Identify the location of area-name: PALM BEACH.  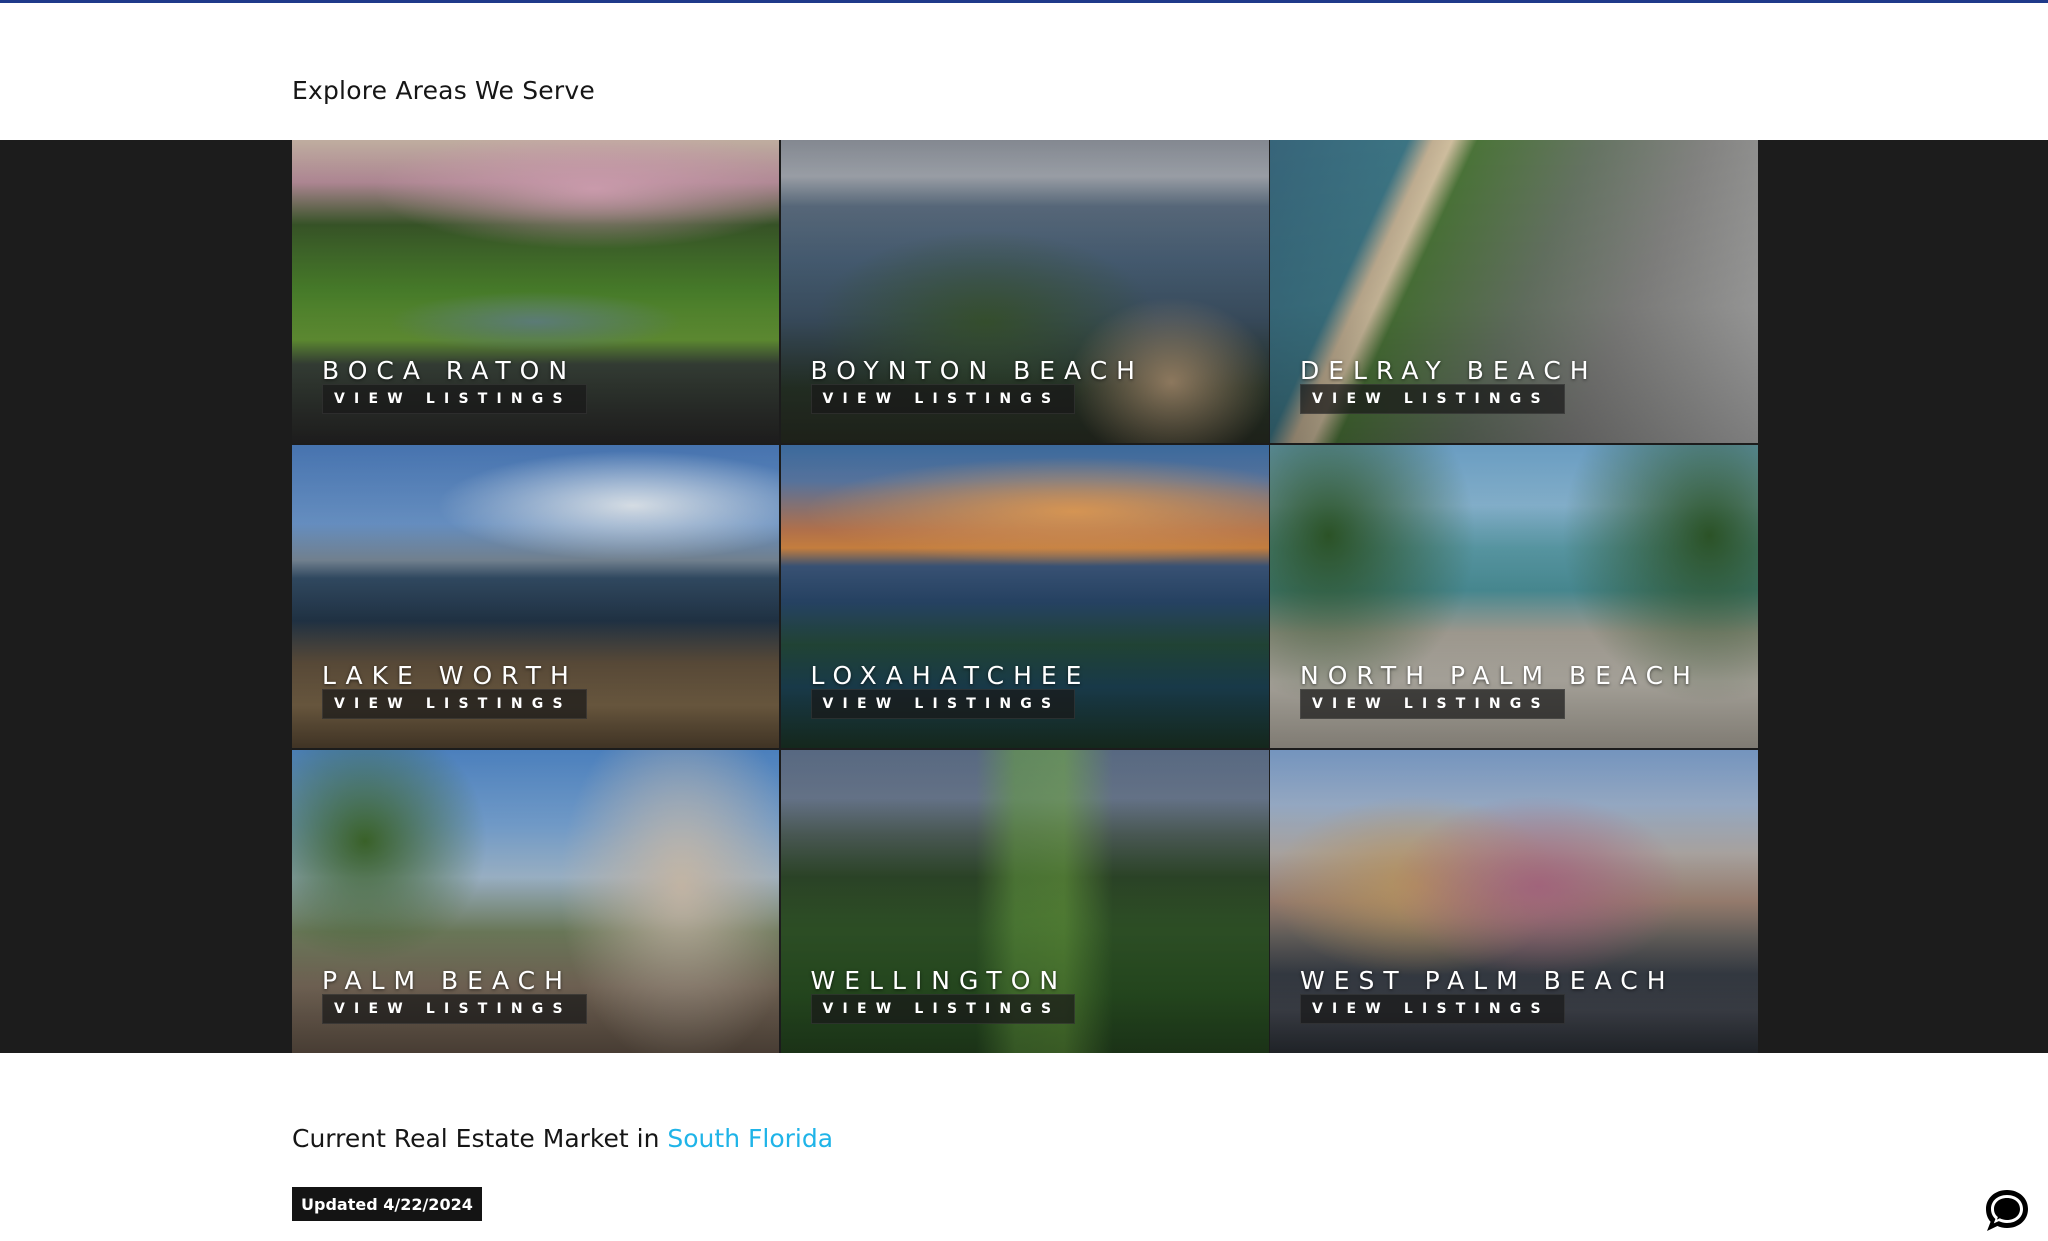
(447, 980).